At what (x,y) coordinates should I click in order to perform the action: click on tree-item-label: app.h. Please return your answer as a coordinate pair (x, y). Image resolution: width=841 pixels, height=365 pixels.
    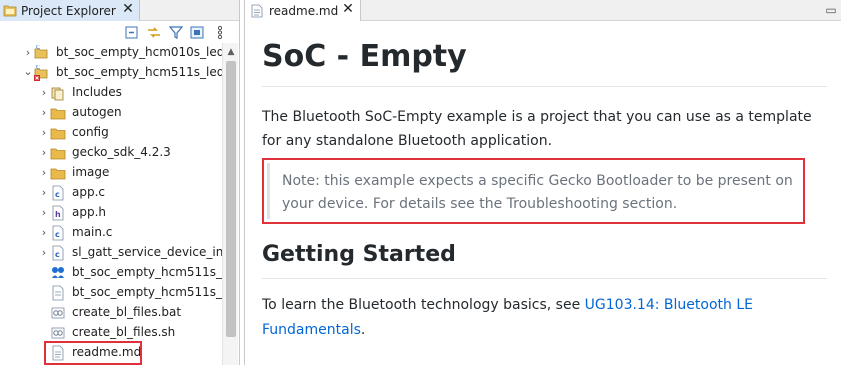
    Looking at the image, I should click on (89, 212).